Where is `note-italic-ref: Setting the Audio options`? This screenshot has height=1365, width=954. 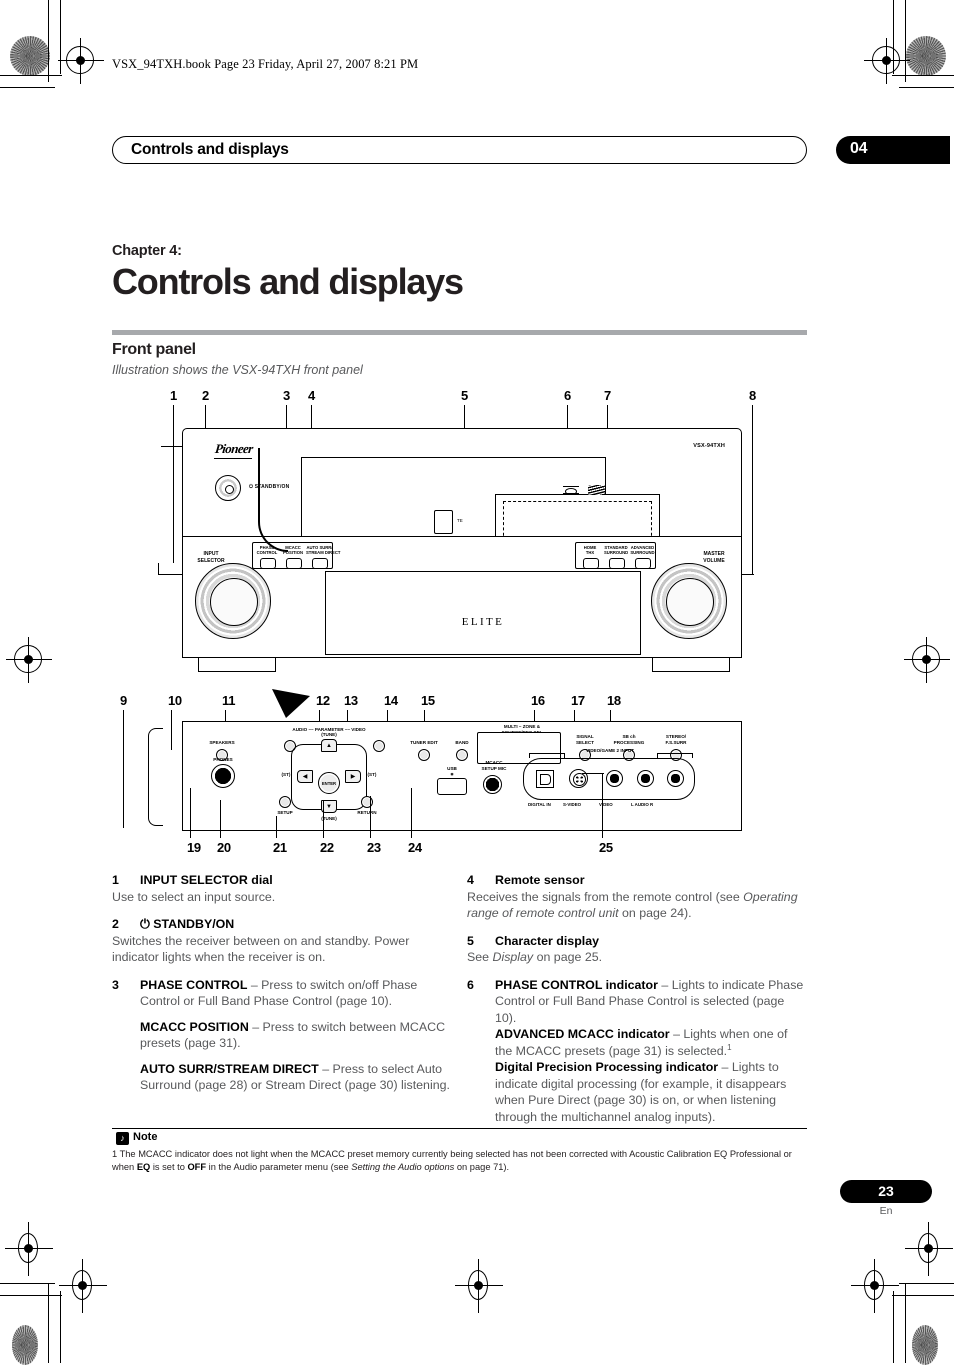
note-italic-ref: Setting the Audio options is located at coordinates (403, 1167).